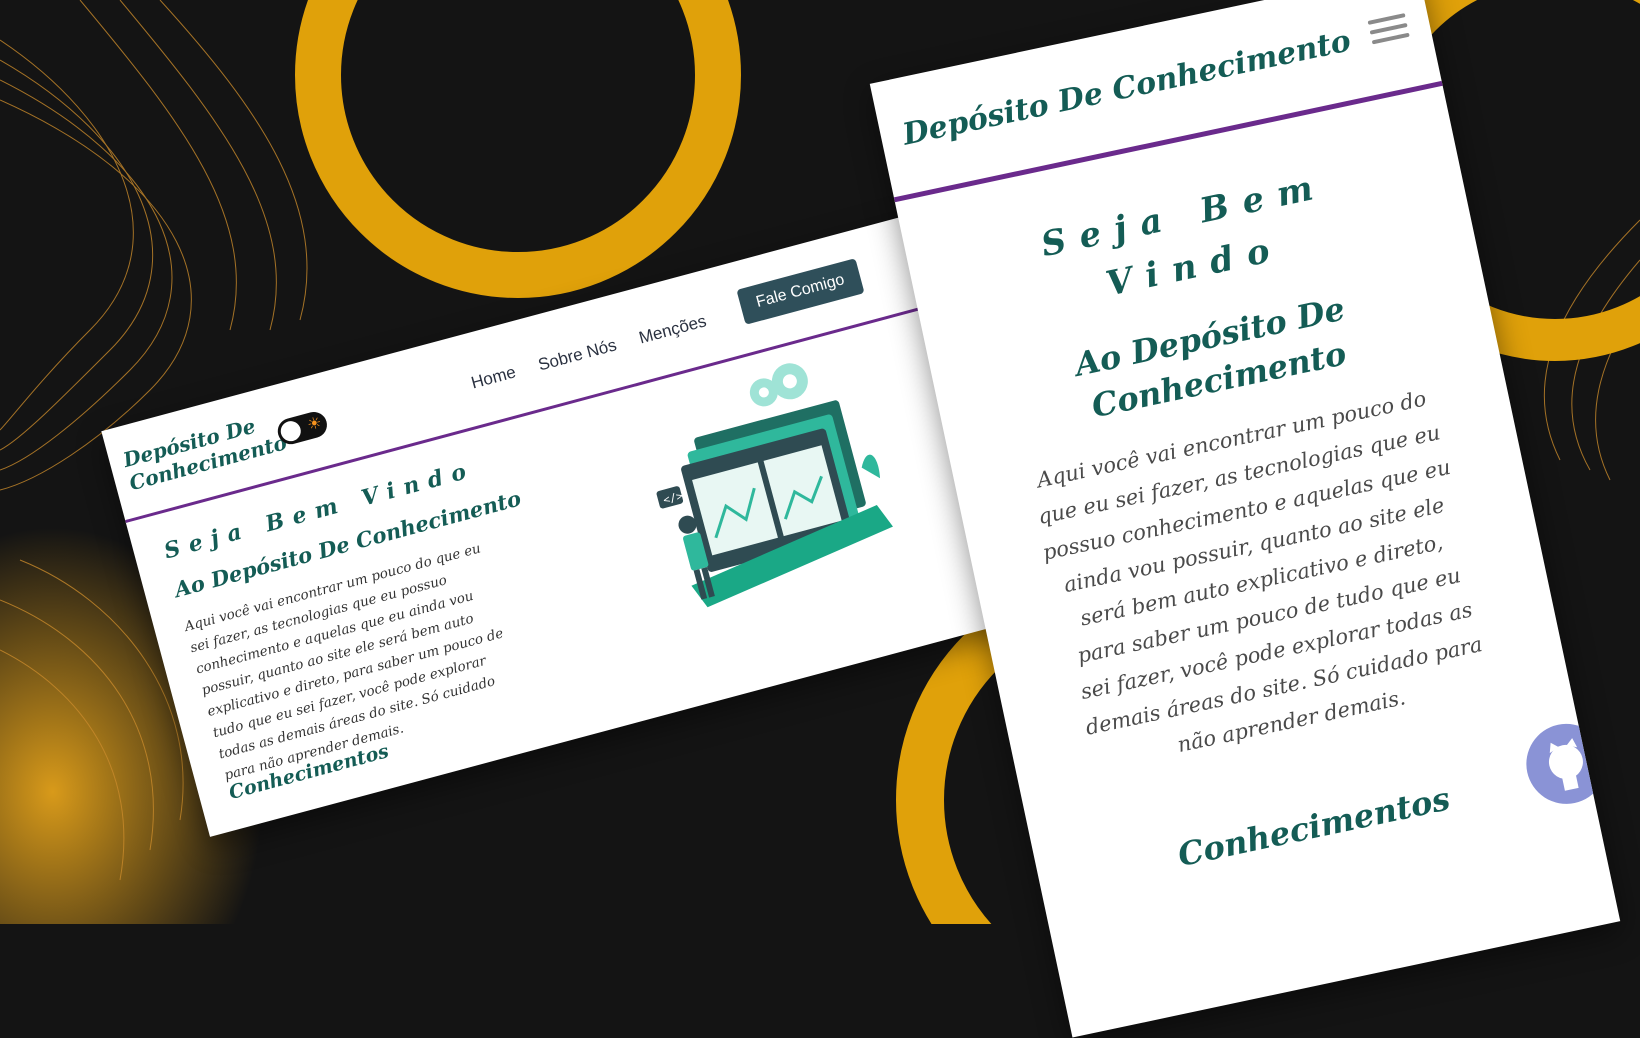 This screenshot has height=1038, width=1640. I want to click on nav-link-sobre: Sobre Nós, so click(577, 355).